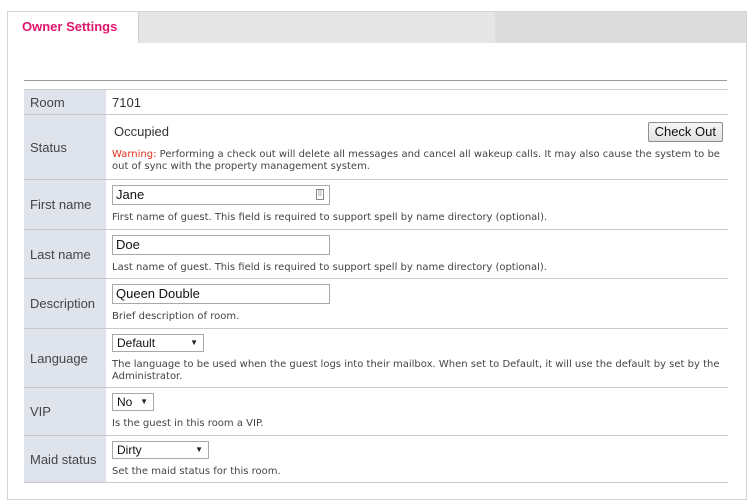 This screenshot has width=751, height=504. Describe the element at coordinates (620, 27) in the screenshot. I see `tab-bar-filler` at that location.